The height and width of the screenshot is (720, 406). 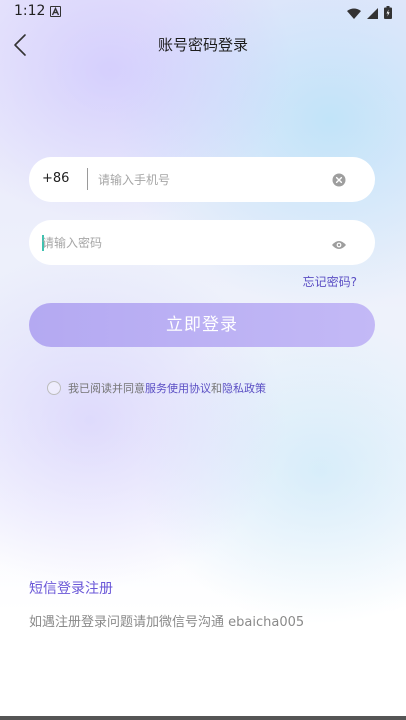 I want to click on country-code: +86, so click(x=55, y=178).